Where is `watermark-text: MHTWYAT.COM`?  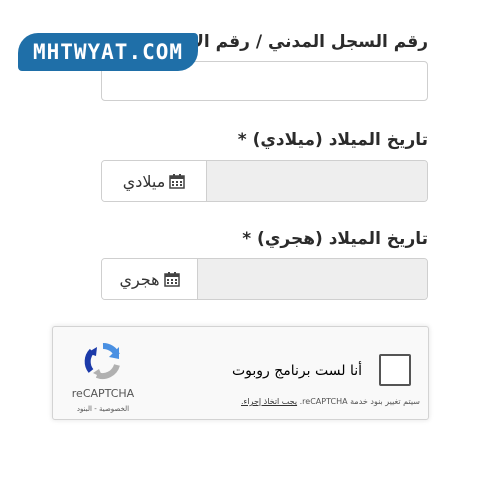 watermark-text: MHTWYAT.COM is located at coordinates (108, 52).